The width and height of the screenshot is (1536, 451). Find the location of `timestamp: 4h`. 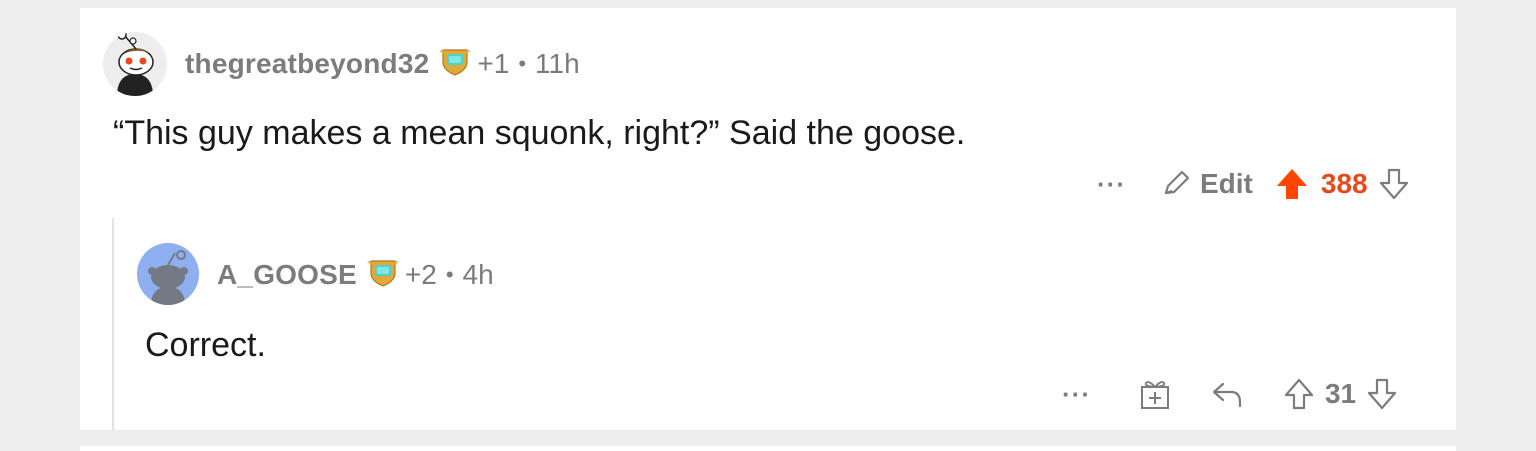

timestamp: 4h is located at coordinates (478, 274).